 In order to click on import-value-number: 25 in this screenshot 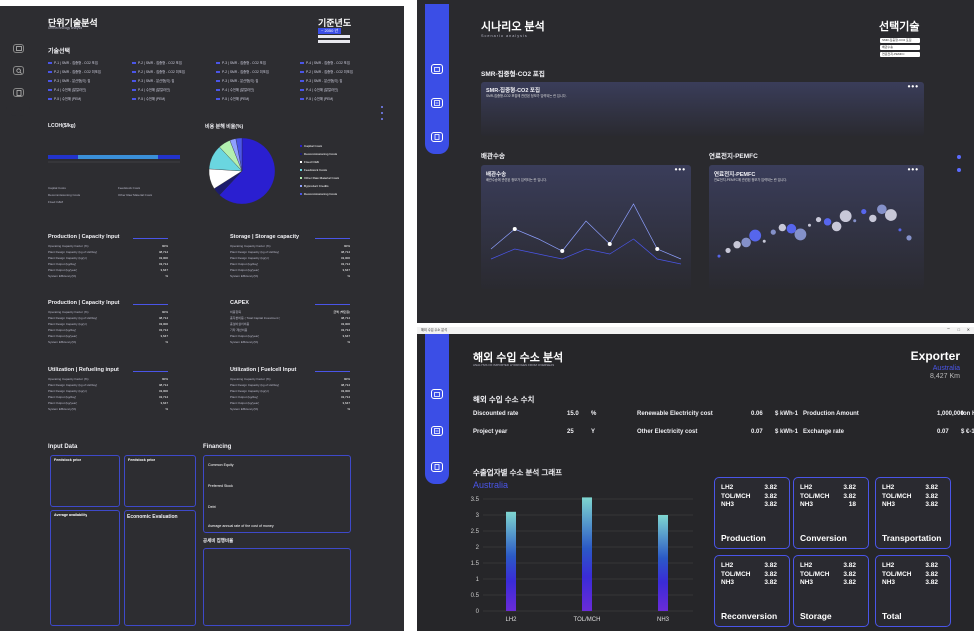, I will do `click(570, 432)`.